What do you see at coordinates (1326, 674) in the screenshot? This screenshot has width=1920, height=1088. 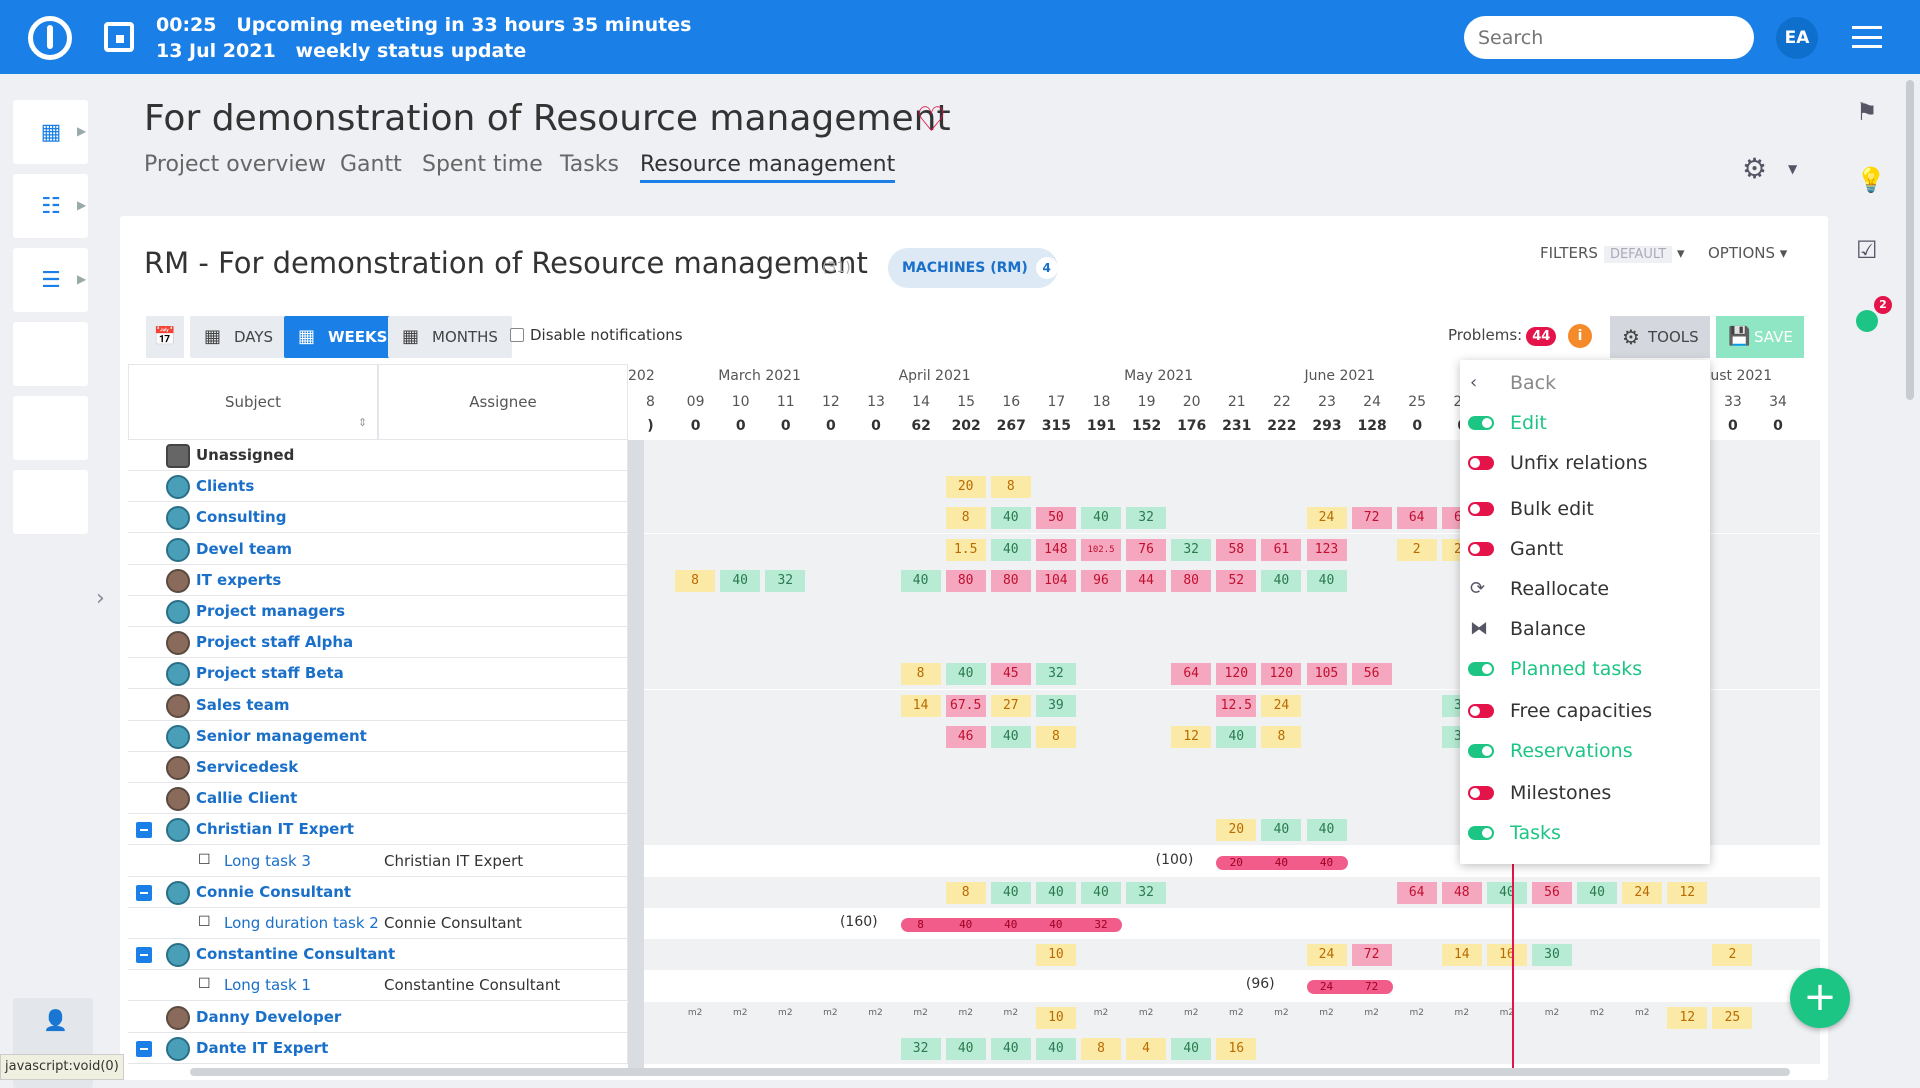 I see `allocation-cell: 105` at bounding box center [1326, 674].